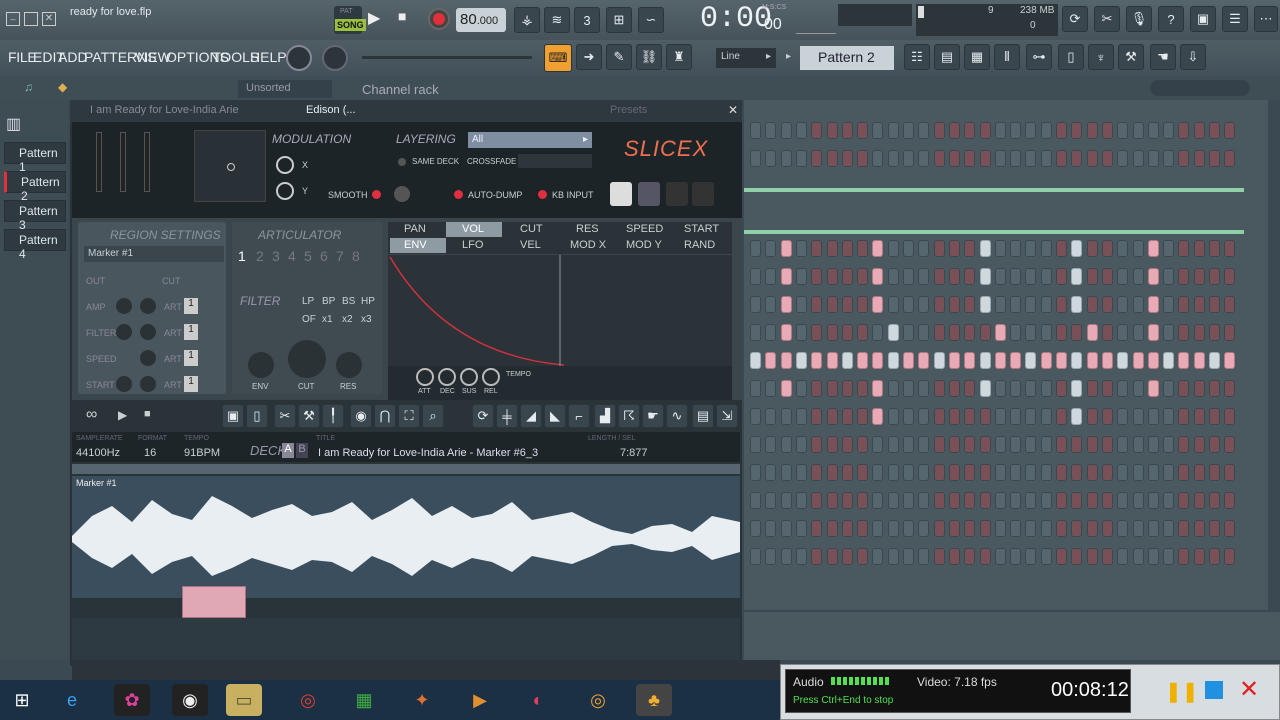  What do you see at coordinates (124, 384) in the screenshot?
I see `start-knob` at bounding box center [124, 384].